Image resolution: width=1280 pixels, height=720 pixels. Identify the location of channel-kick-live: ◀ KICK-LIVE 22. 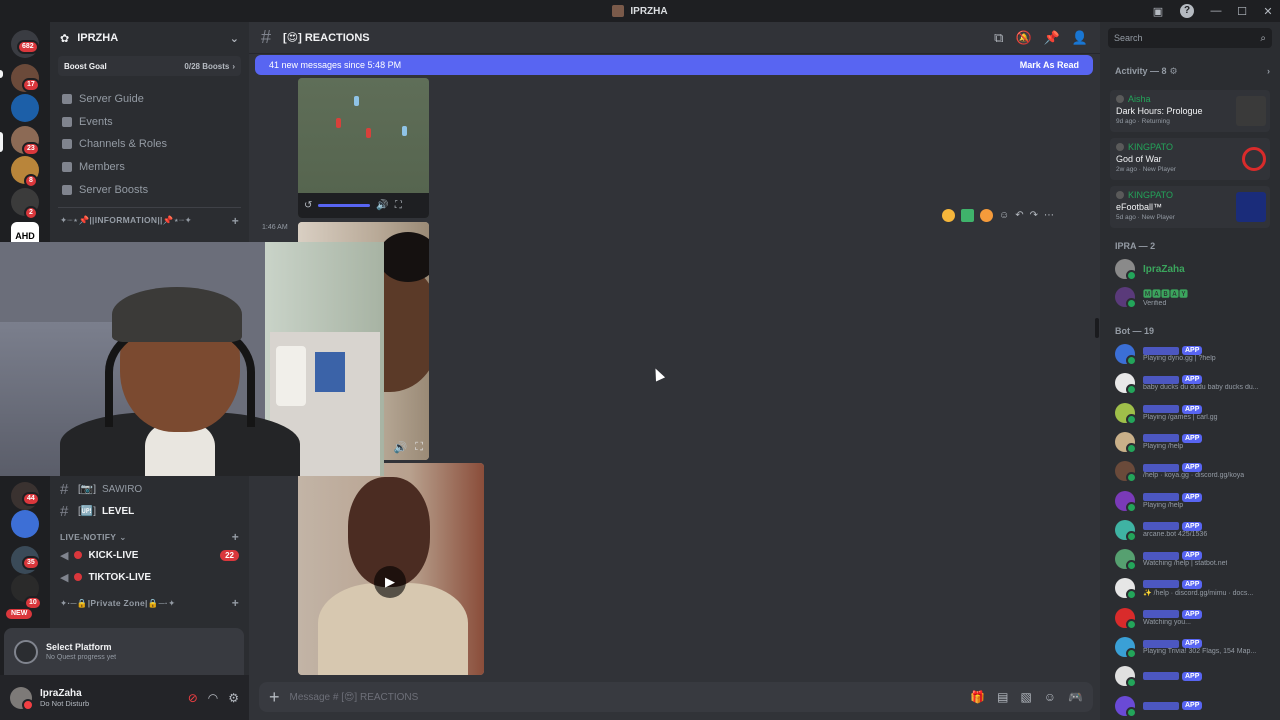
(149, 555).